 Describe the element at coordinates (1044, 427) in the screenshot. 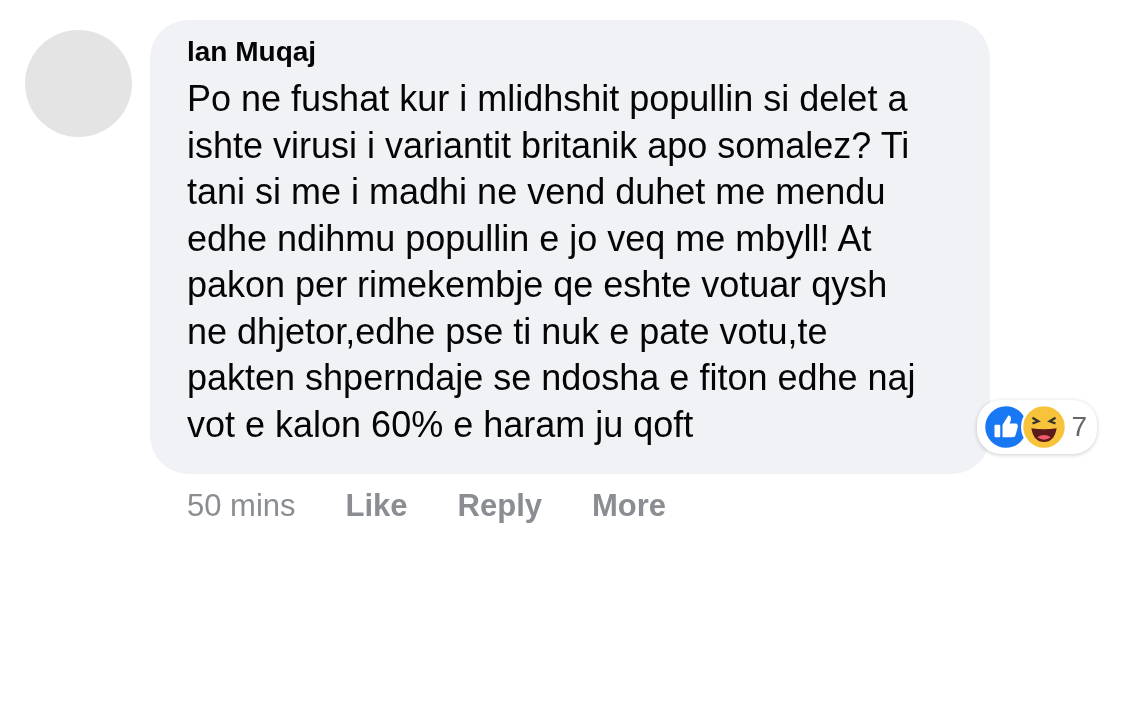

I see `laughing-face-icon` at that location.